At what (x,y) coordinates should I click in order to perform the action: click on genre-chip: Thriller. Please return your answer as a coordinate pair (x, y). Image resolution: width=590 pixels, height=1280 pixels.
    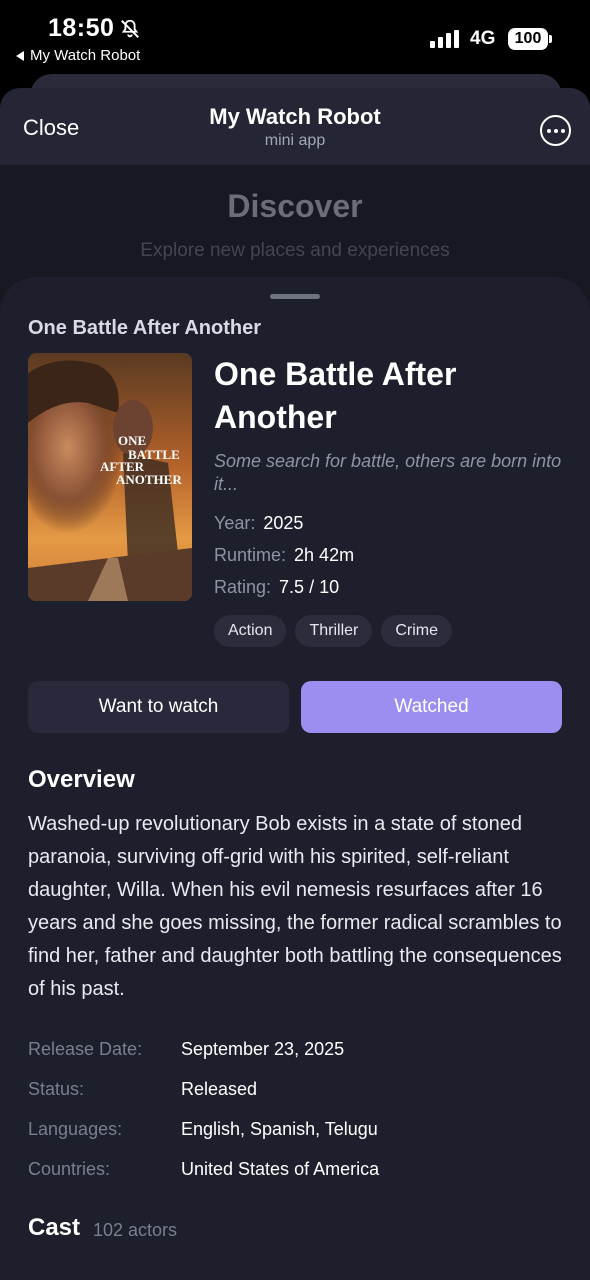
    Looking at the image, I should click on (334, 631).